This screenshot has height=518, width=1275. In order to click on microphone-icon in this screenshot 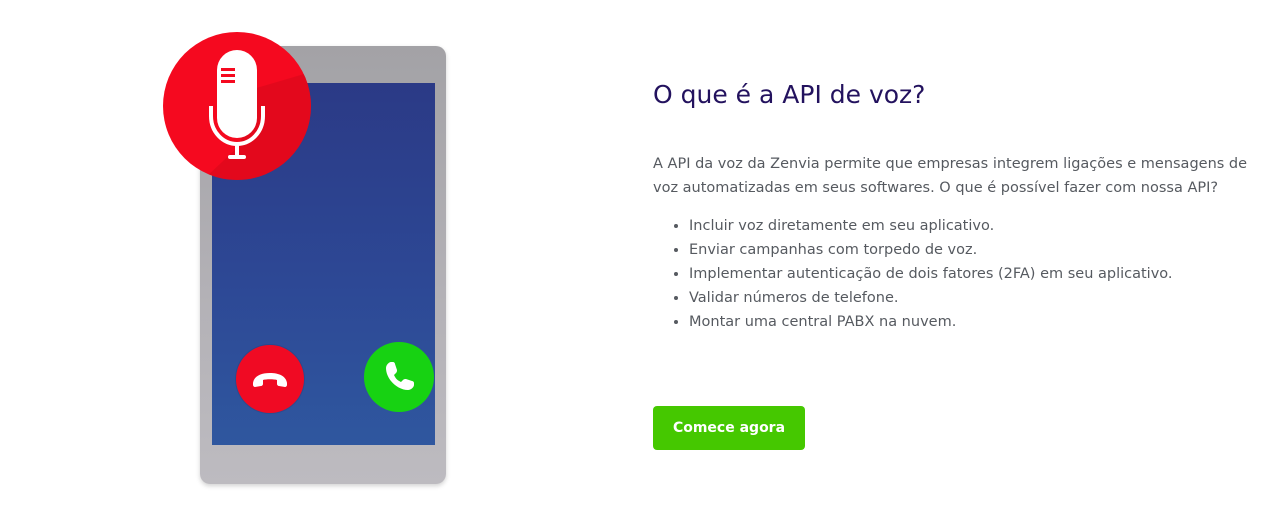, I will do `click(237, 104)`.